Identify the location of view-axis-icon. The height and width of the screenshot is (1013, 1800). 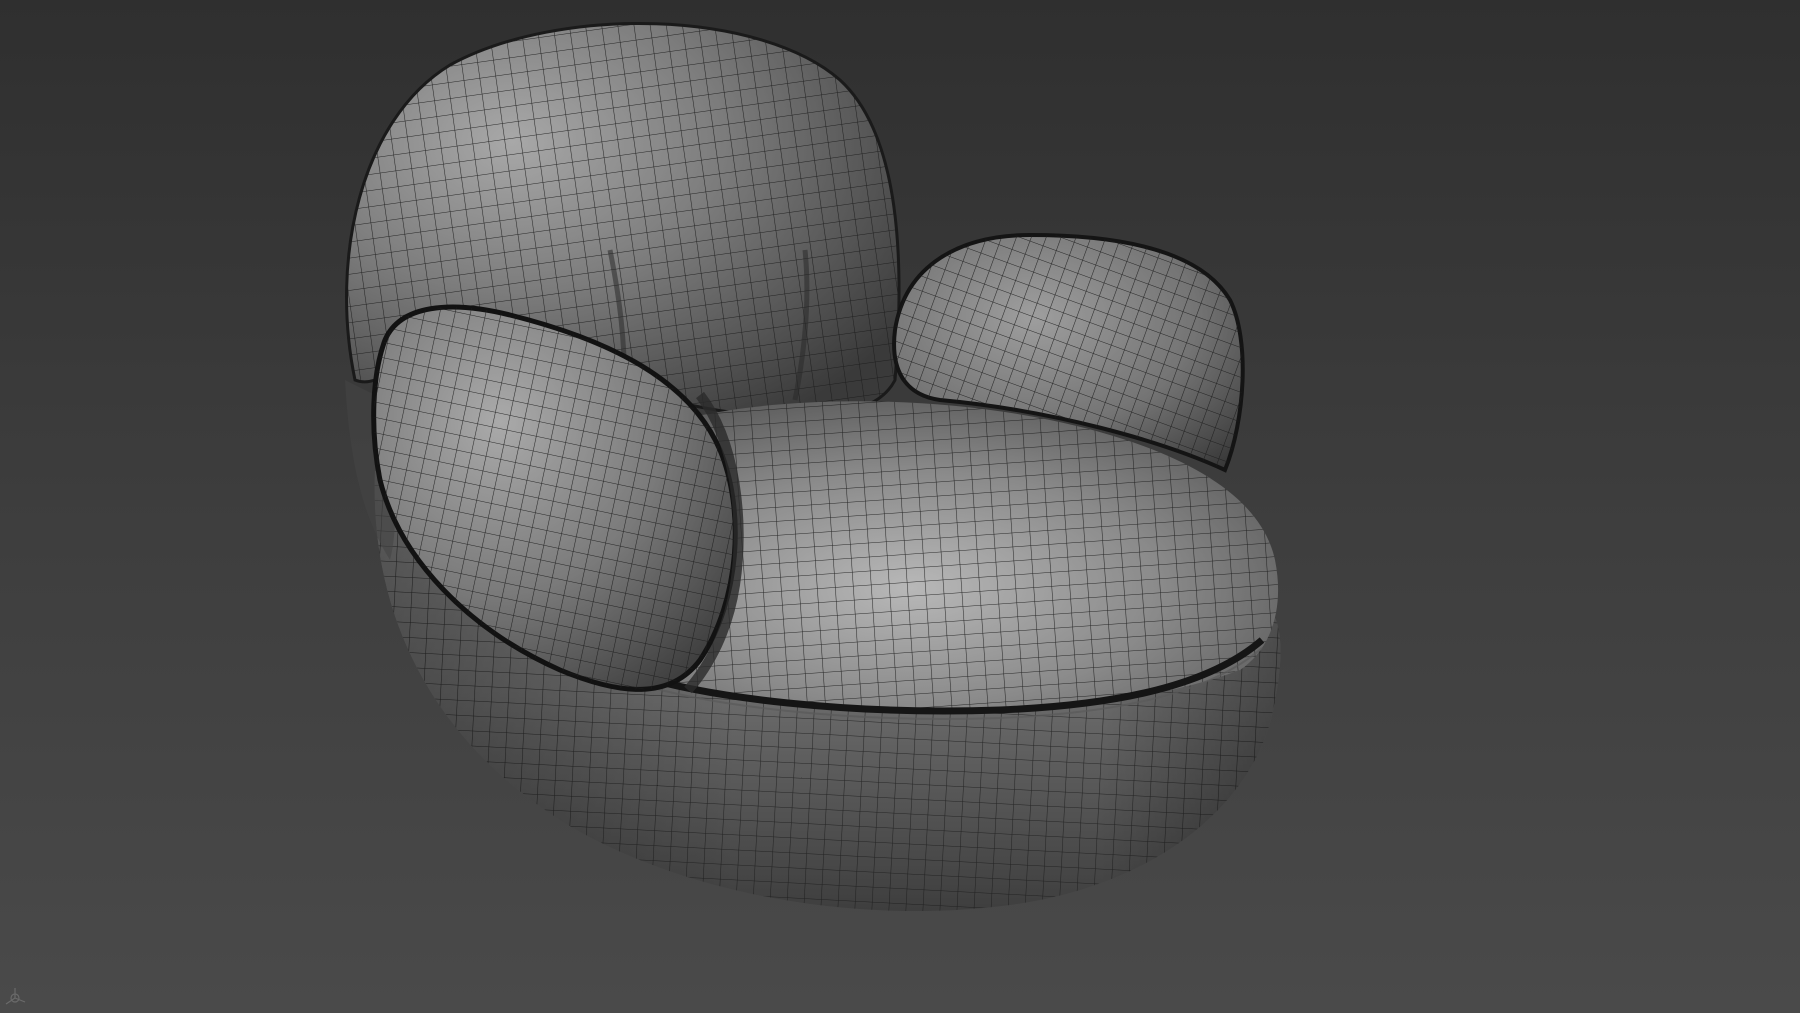
(15, 998).